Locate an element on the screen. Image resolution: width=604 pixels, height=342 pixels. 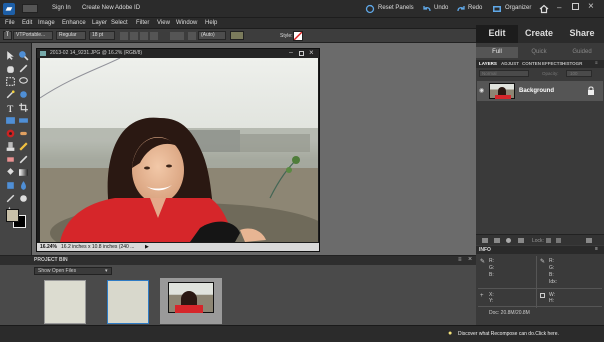
clone-stamp-tool-icon is located at coordinates (10, 146).